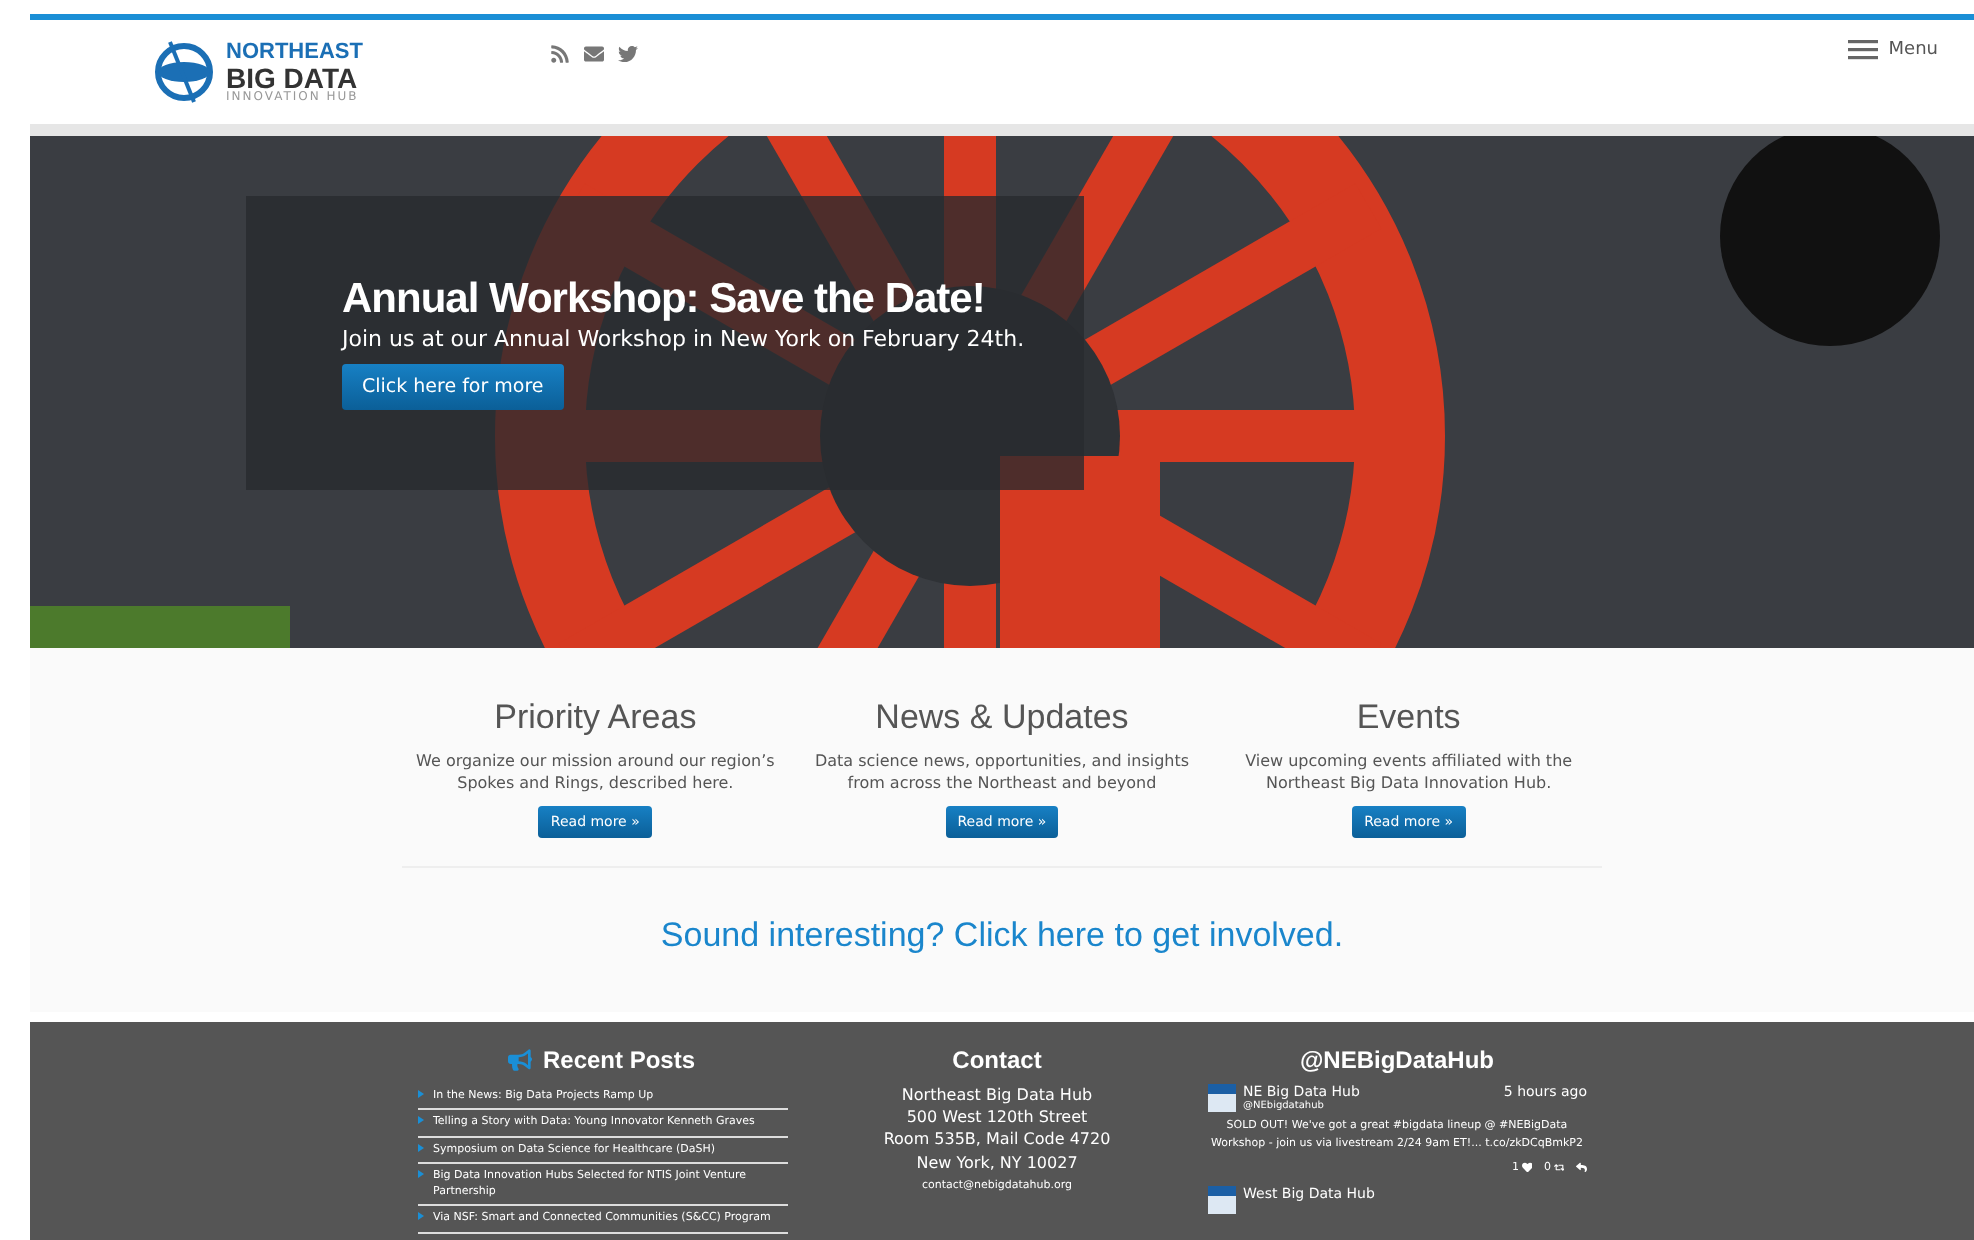 This screenshot has width=1974, height=1240. Describe the element at coordinates (1002, 936) in the screenshot. I see `get-involved-link: Sound interesting? Click here to get involved.` at that location.